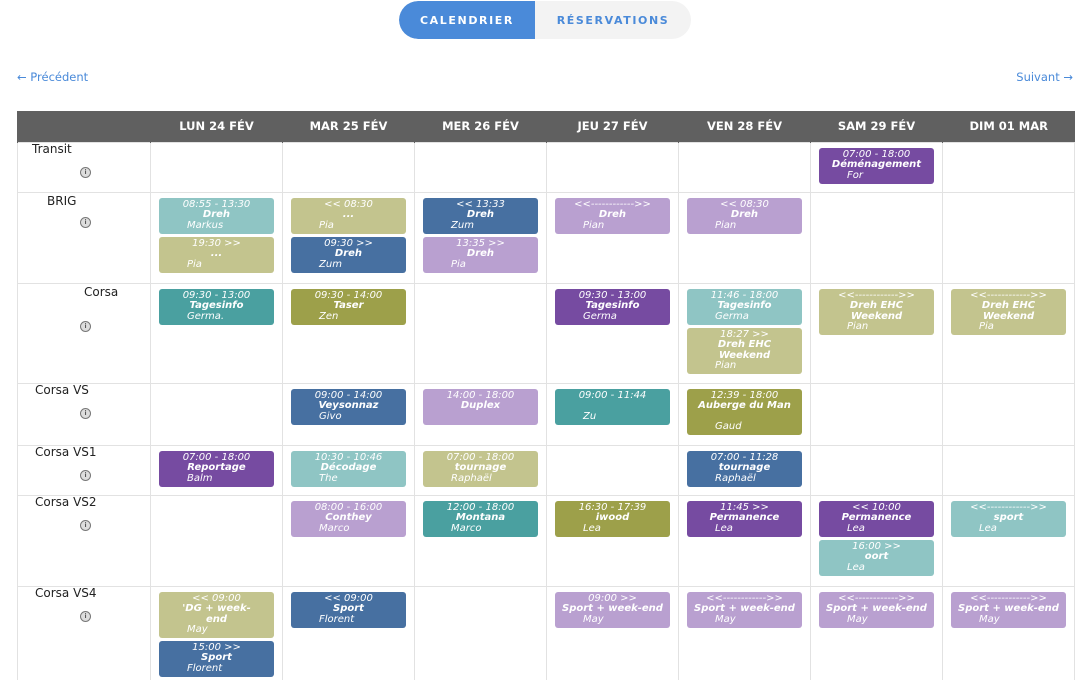 The height and width of the screenshot is (680, 1080). I want to click on day-cell: 09:00 - 11:44 Zu, so click(612, 414).